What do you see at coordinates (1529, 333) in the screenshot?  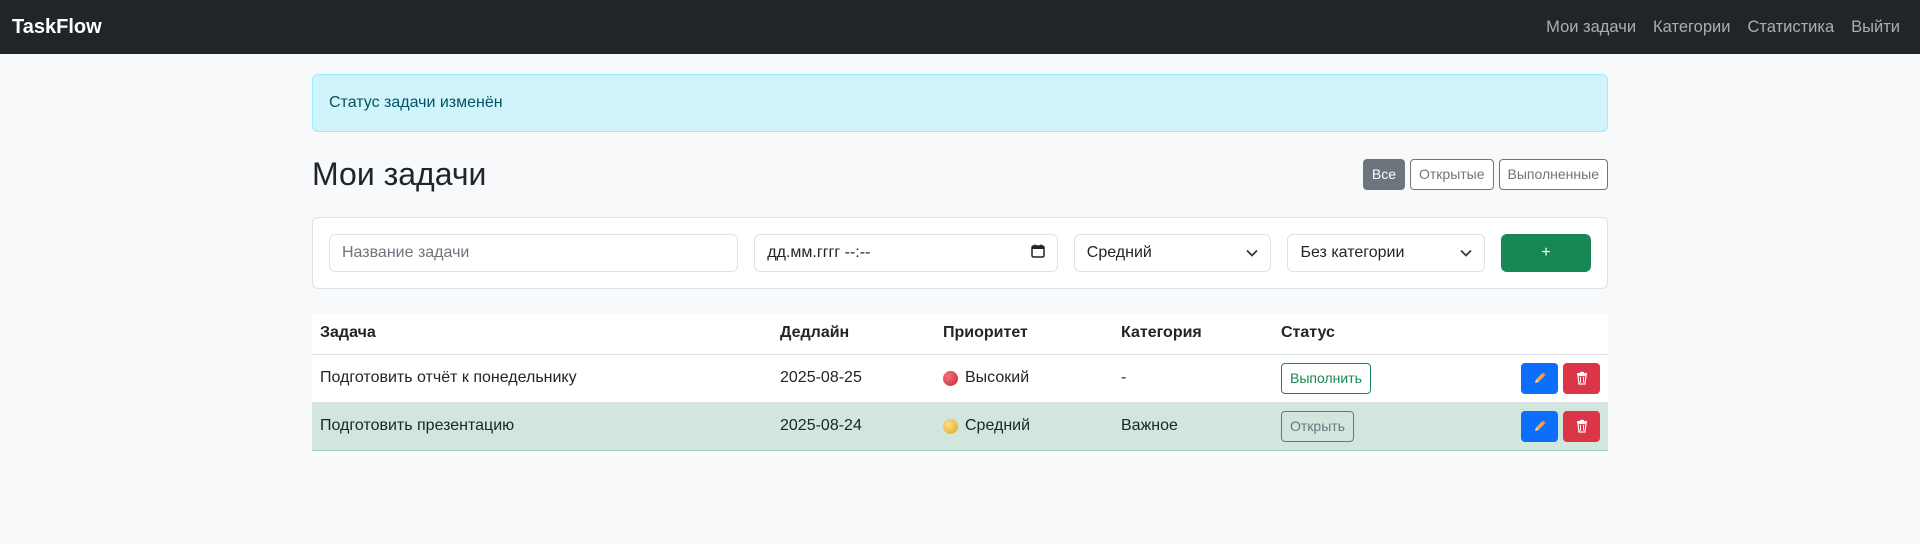 I see `header-actions` at bounding box center [1529, 333].